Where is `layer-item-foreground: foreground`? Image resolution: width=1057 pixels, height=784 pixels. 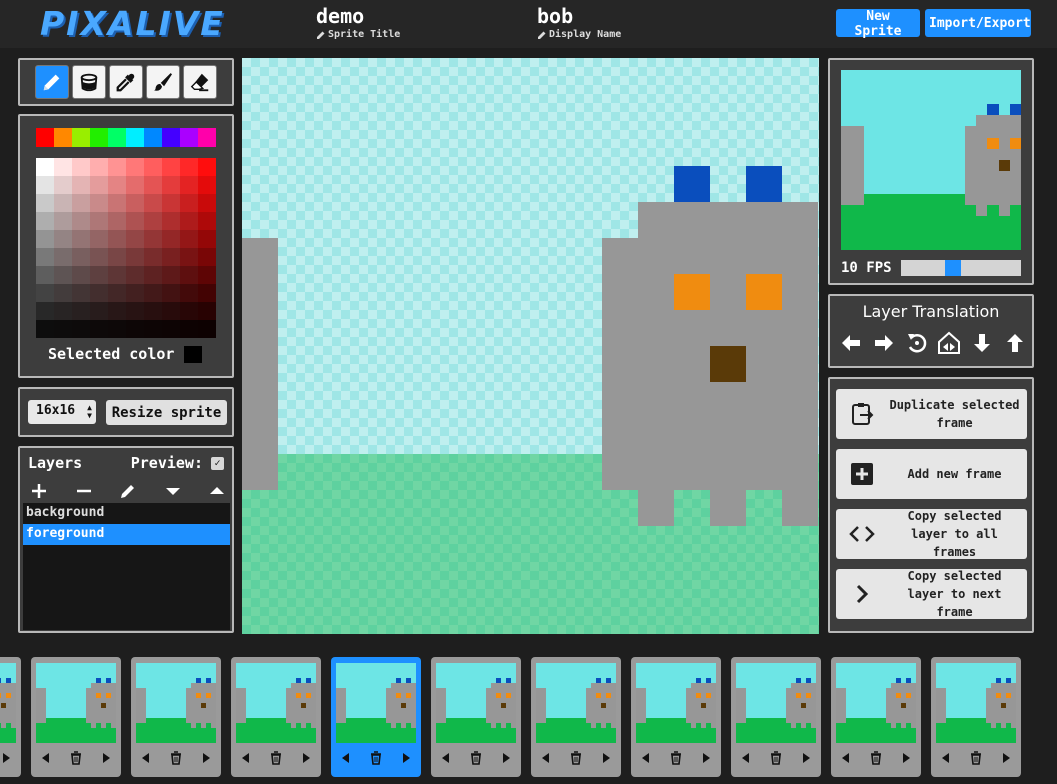
layer-item-foreground: foreground is located at coordinates (126, 534).